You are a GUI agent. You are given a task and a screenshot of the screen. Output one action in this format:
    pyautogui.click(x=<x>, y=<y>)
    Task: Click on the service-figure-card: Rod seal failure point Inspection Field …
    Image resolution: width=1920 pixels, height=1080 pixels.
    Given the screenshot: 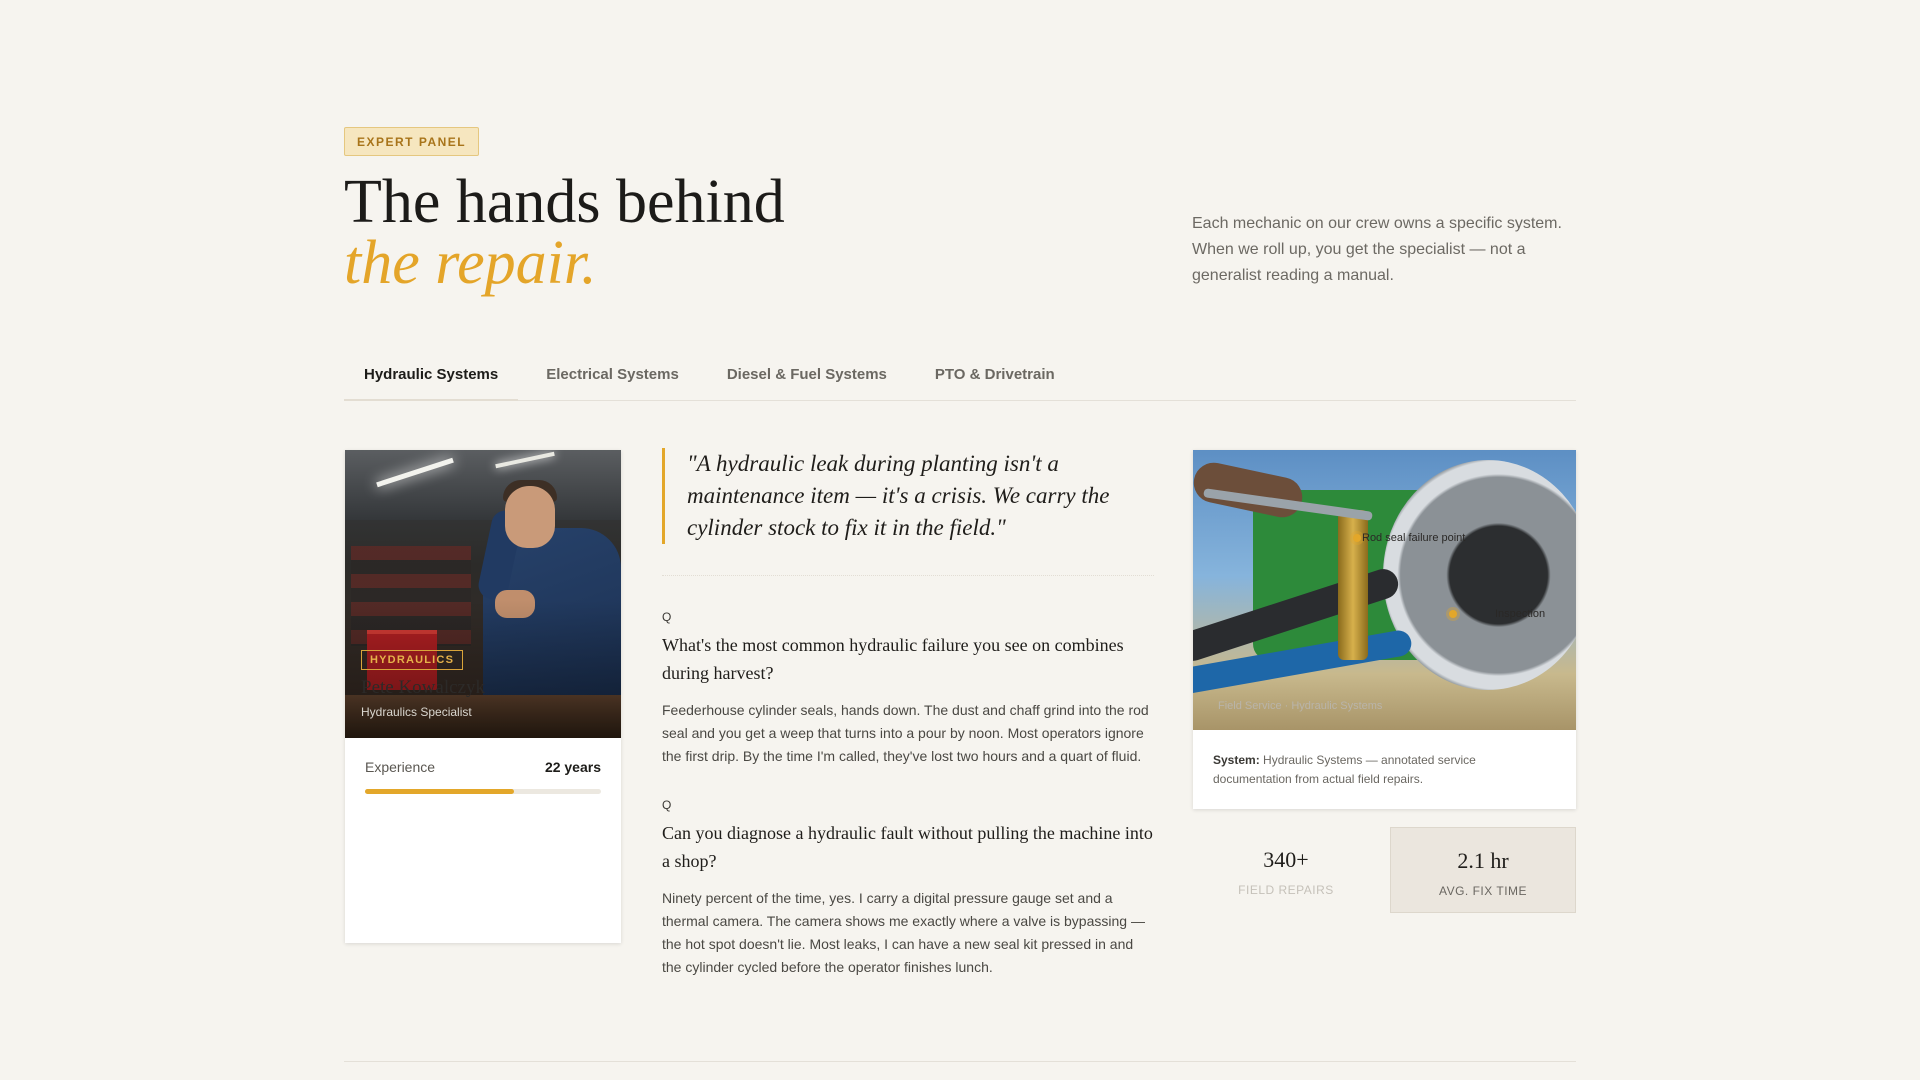 What is the action you would take?
    pyautogui.click(x=1384, y=629)
    